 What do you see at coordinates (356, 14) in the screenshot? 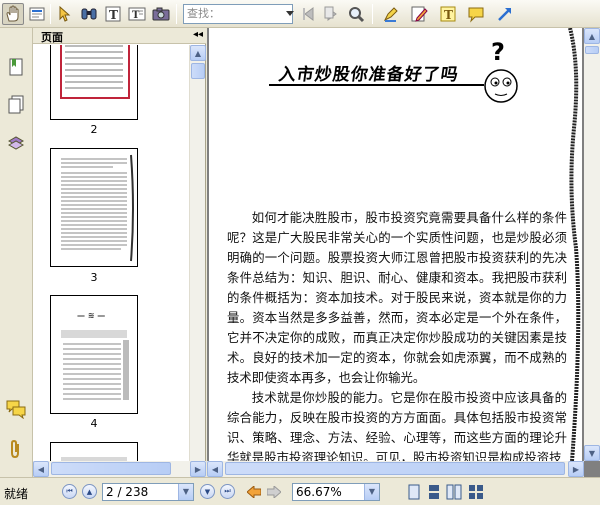
I see `search-icon` at bounding box center [356, 14].